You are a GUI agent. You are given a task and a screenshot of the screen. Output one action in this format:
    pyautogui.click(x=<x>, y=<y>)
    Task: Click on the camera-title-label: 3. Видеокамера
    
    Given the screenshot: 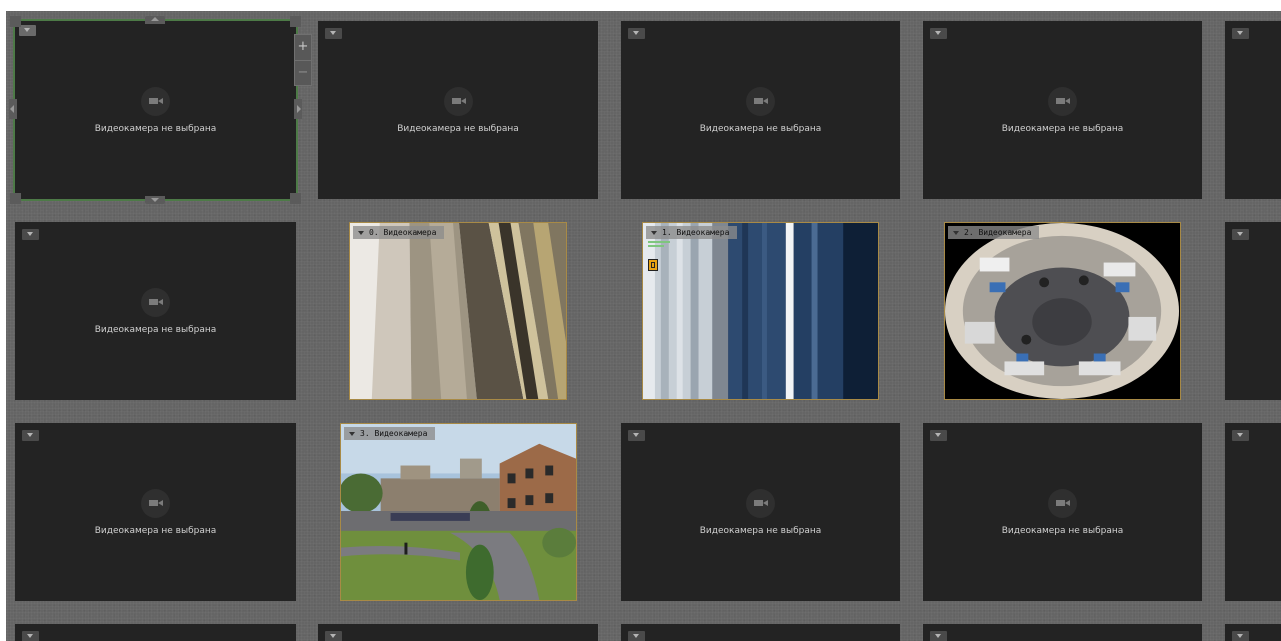 What is the action you would take?
    pyautogui.click(x=390, y=433)
    